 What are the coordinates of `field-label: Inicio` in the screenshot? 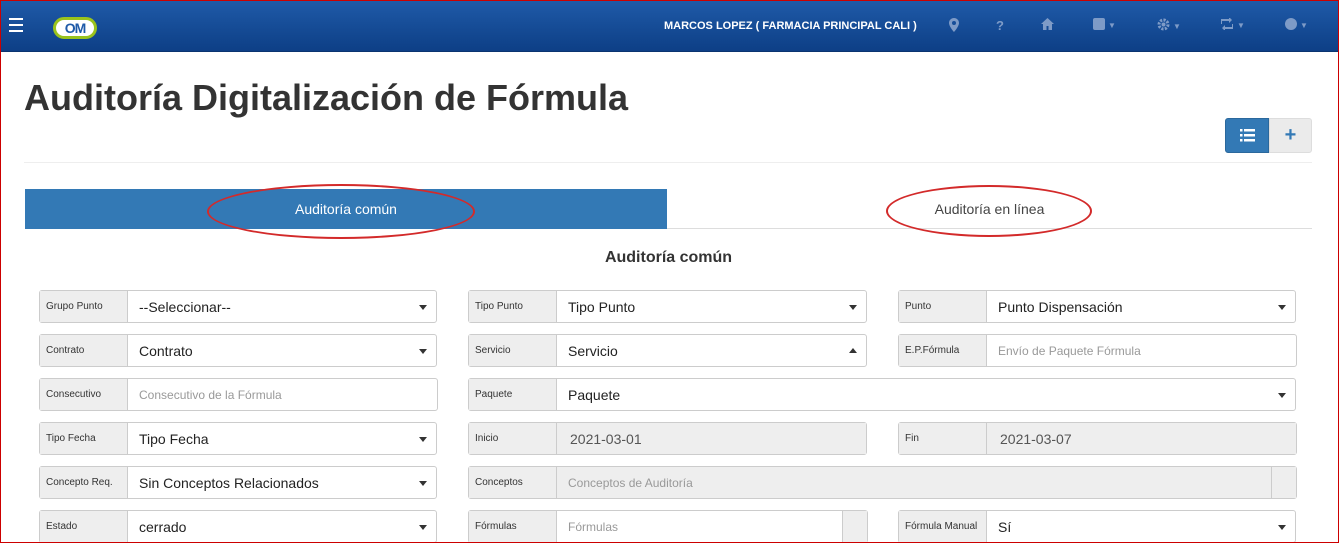 It's located at (513, 438).